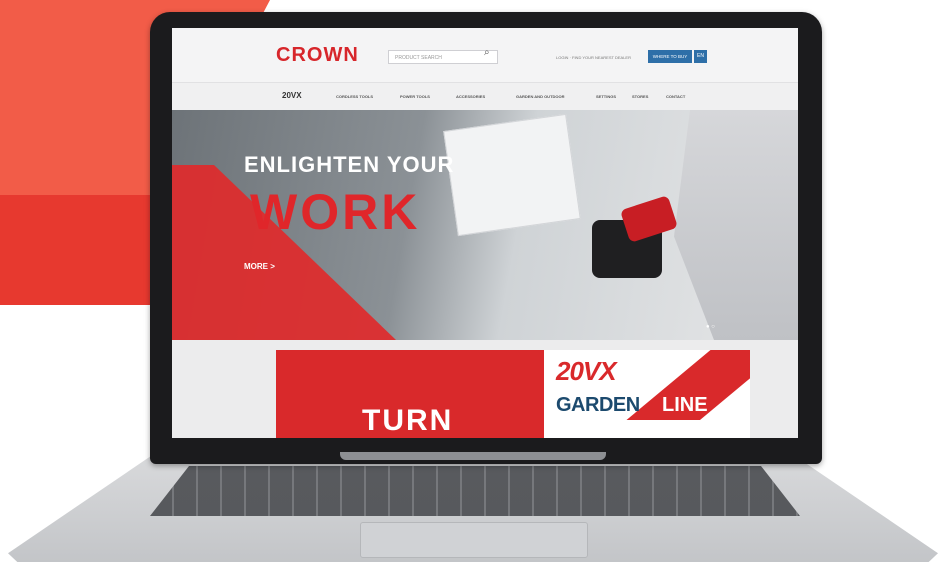  What do you see at coordinates (475, 491) in the screenshot?
I see `laptop-keyboard` at bounding box center [475, 491].